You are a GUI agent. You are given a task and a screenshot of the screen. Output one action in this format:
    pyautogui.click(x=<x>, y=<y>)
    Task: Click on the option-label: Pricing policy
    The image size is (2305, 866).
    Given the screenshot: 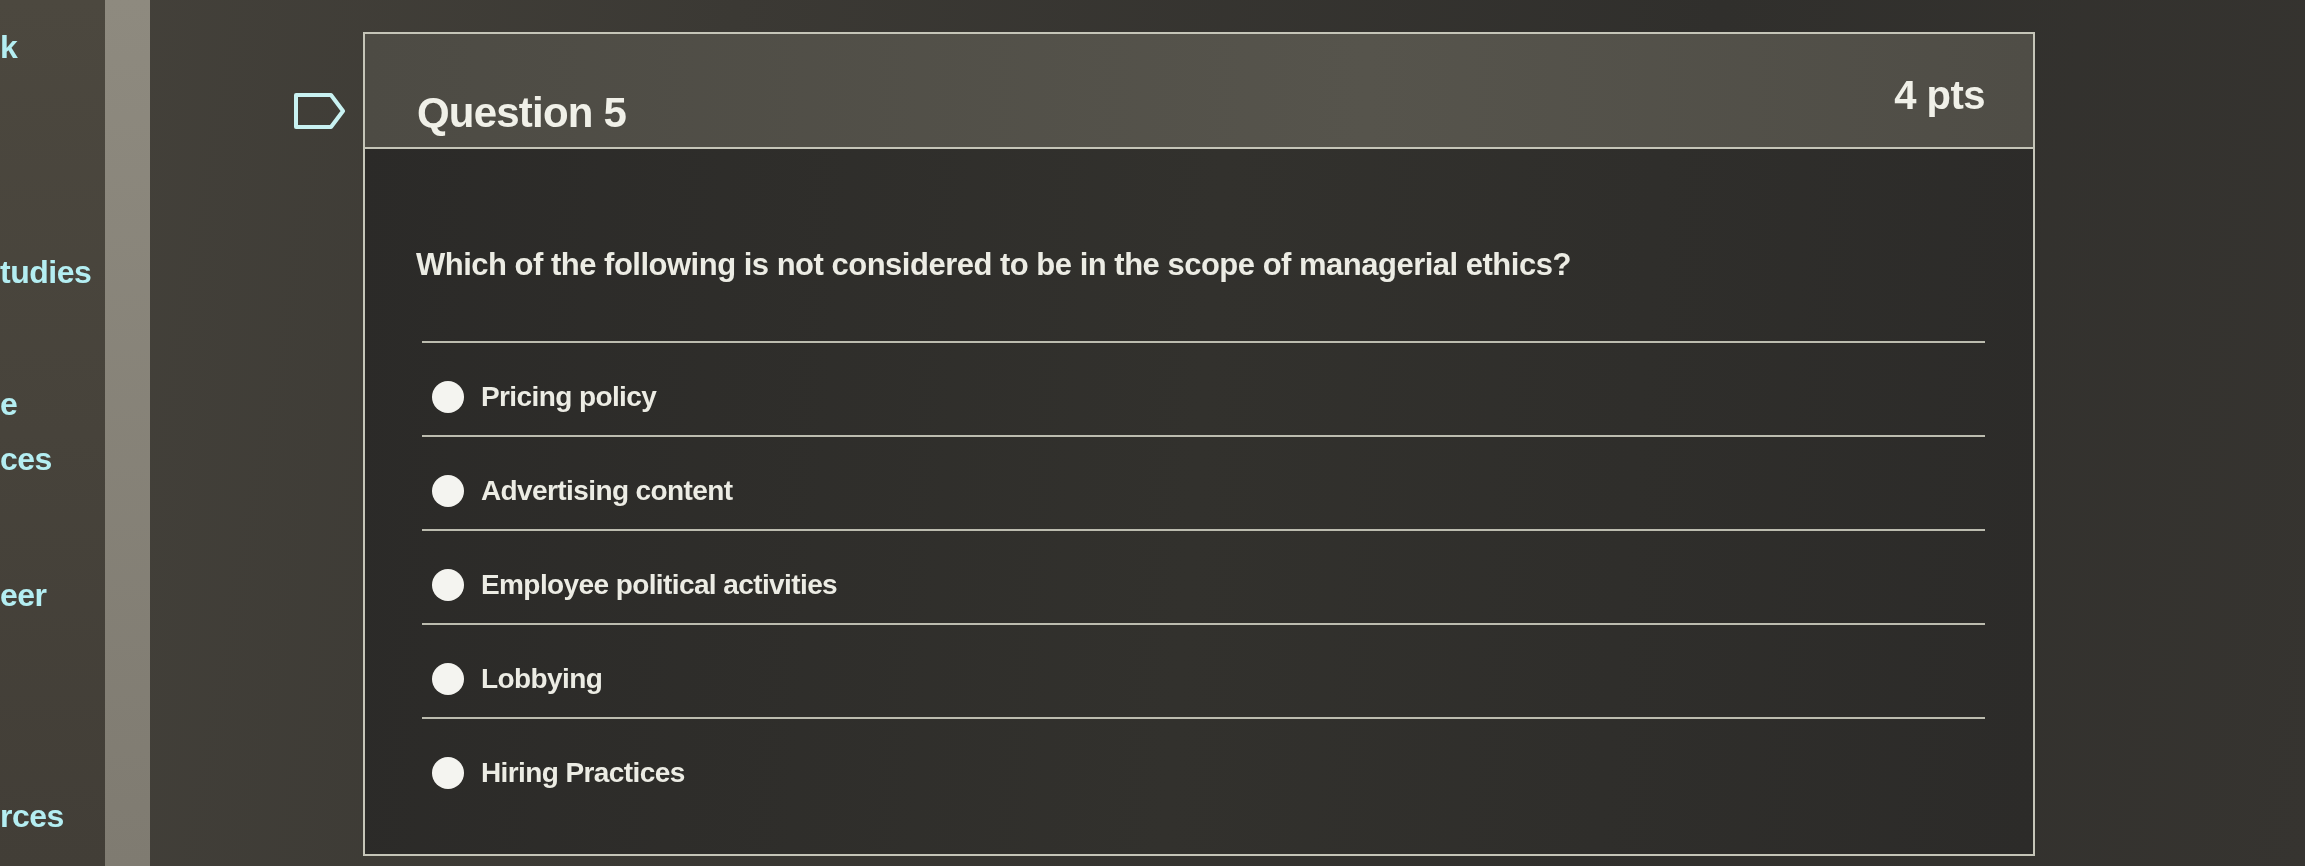 What is the action you would take?
    pyautogui.click(x=569, y=397)
    